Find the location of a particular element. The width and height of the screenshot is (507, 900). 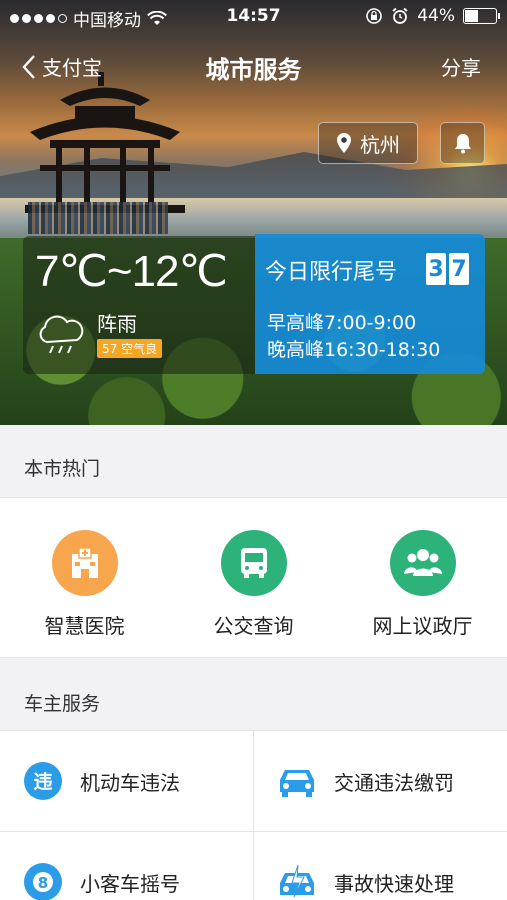

navigation-bar: 支付宝 城市服务 分享 is located at coordinates (253, 66).